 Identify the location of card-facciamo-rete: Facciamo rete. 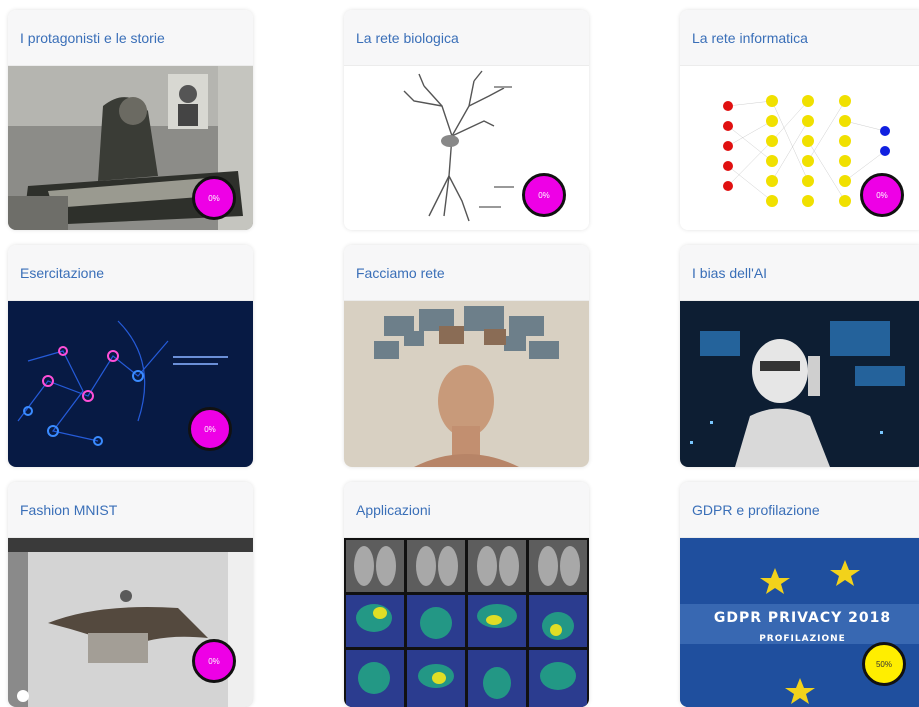
(466, 356).